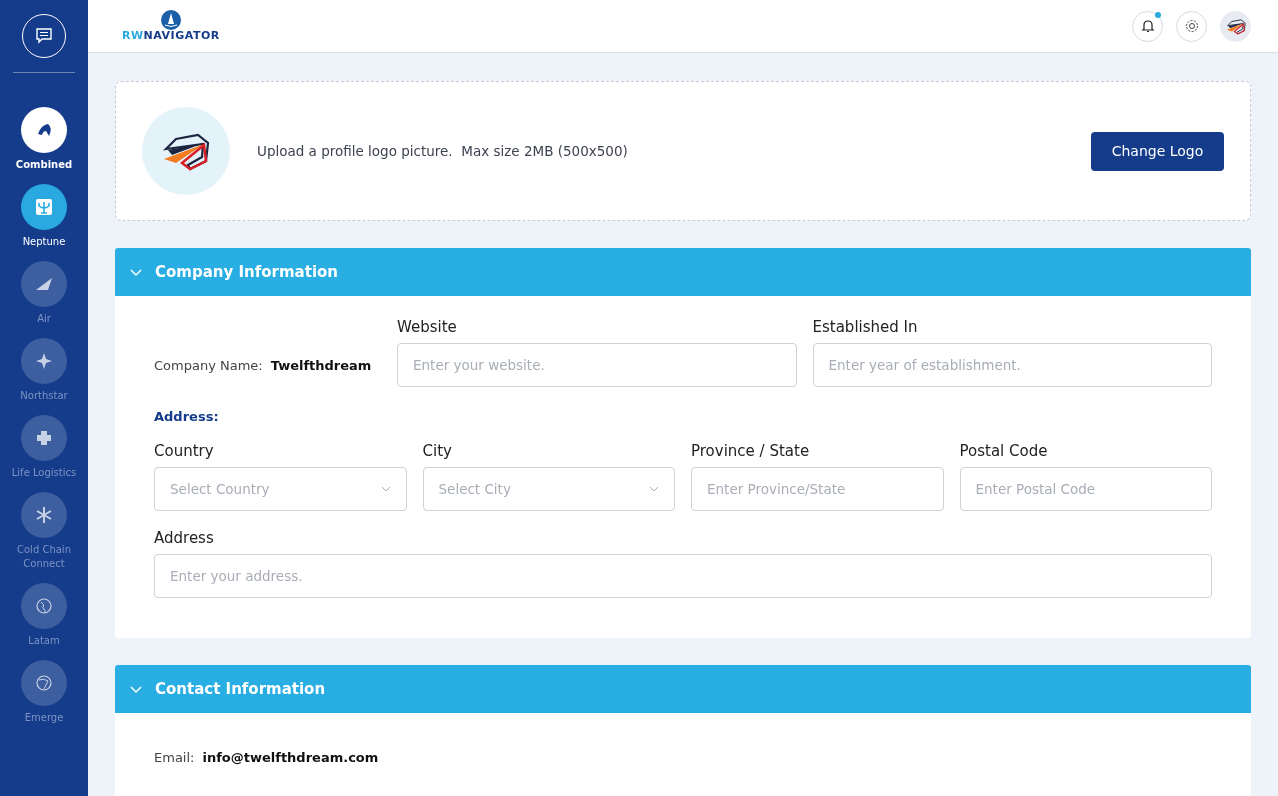 This screenshot has width=1278, height=796. I want to click on field-label: Province / State, so click(751, 451).